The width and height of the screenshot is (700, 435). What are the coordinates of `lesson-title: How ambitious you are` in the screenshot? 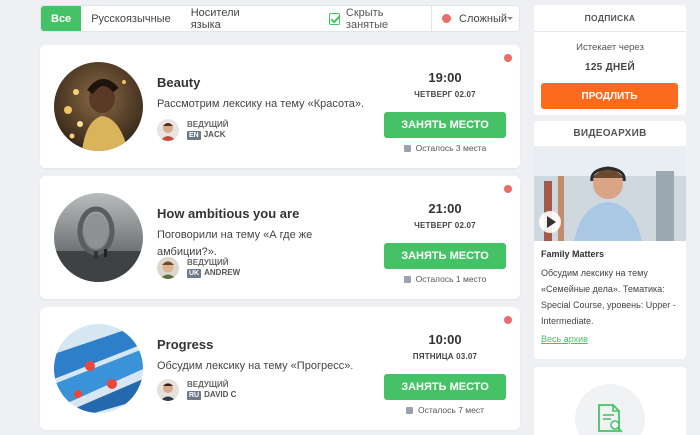 It's located at (228, 213).